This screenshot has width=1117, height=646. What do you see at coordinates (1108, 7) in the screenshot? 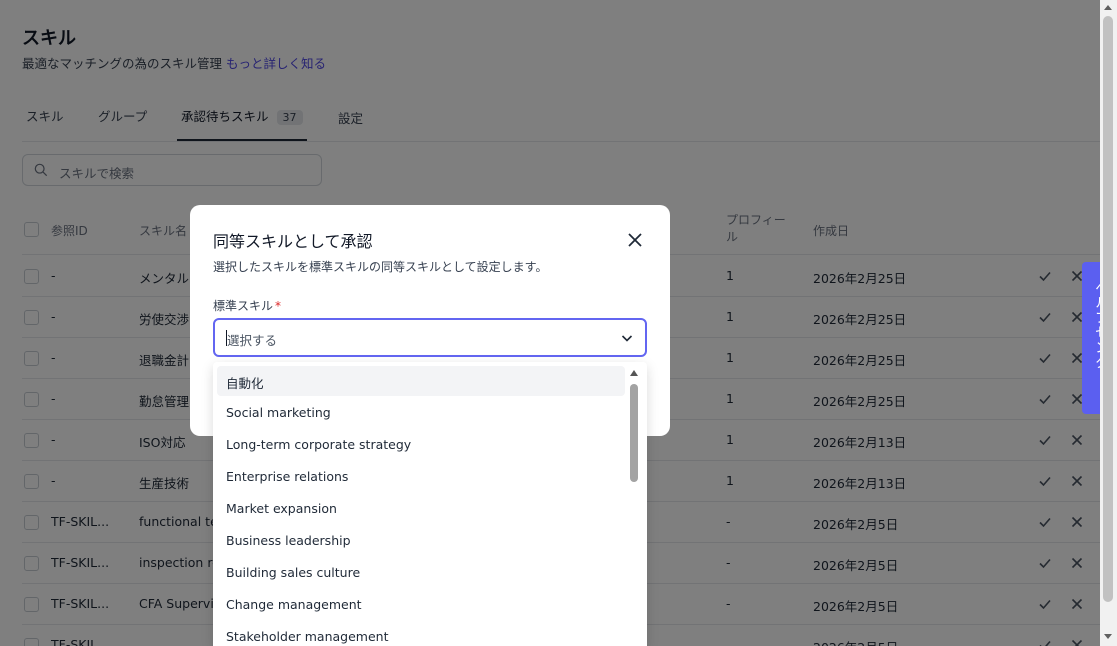
I see `scroll-up-arrow` at bounding box center [1108, 7].